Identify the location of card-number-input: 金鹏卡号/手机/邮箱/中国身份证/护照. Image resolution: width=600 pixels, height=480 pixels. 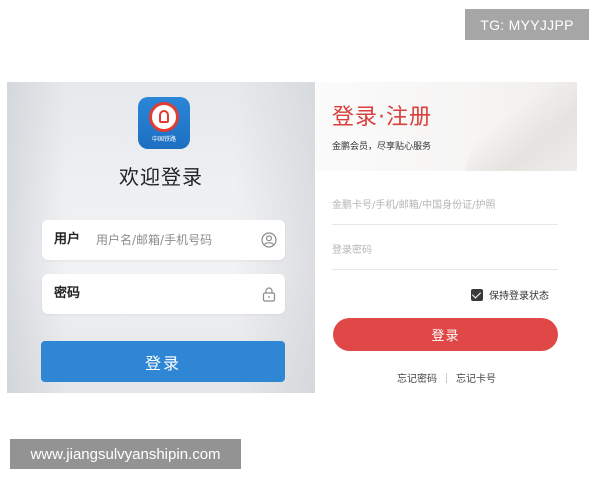
(445, 206).